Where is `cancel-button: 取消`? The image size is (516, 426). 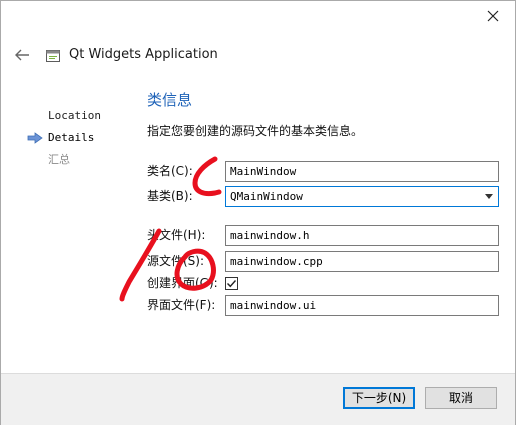 cancel-button: 取消 is located at coordinates (461, 398).